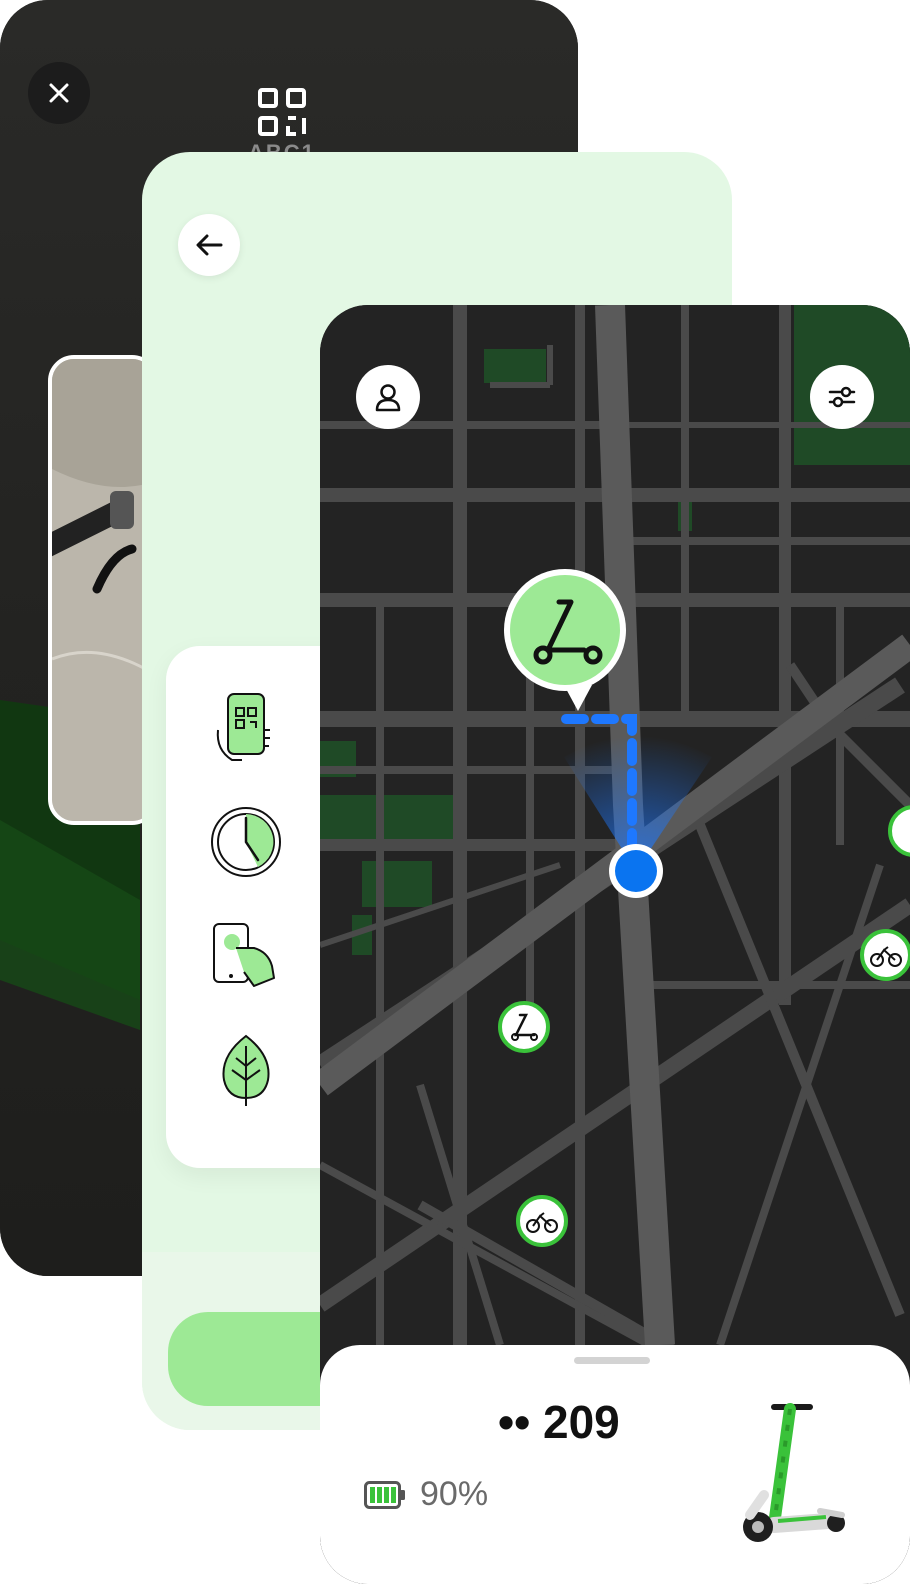 The image size is (920, 1584). I want to click on sliders-icon, so click(842, 397).